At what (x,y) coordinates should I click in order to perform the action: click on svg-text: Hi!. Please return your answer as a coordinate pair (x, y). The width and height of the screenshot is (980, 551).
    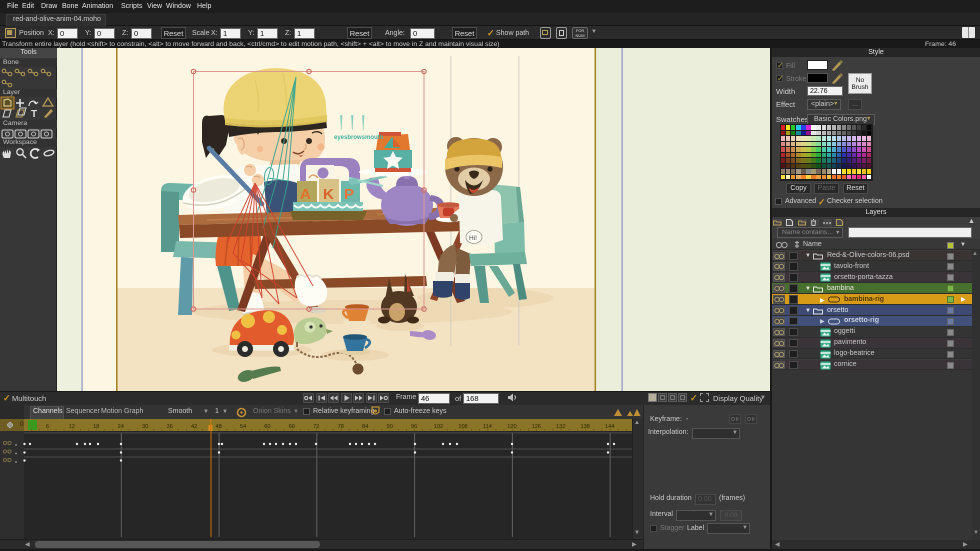
    Looking at the image, I should click on (473, 238).